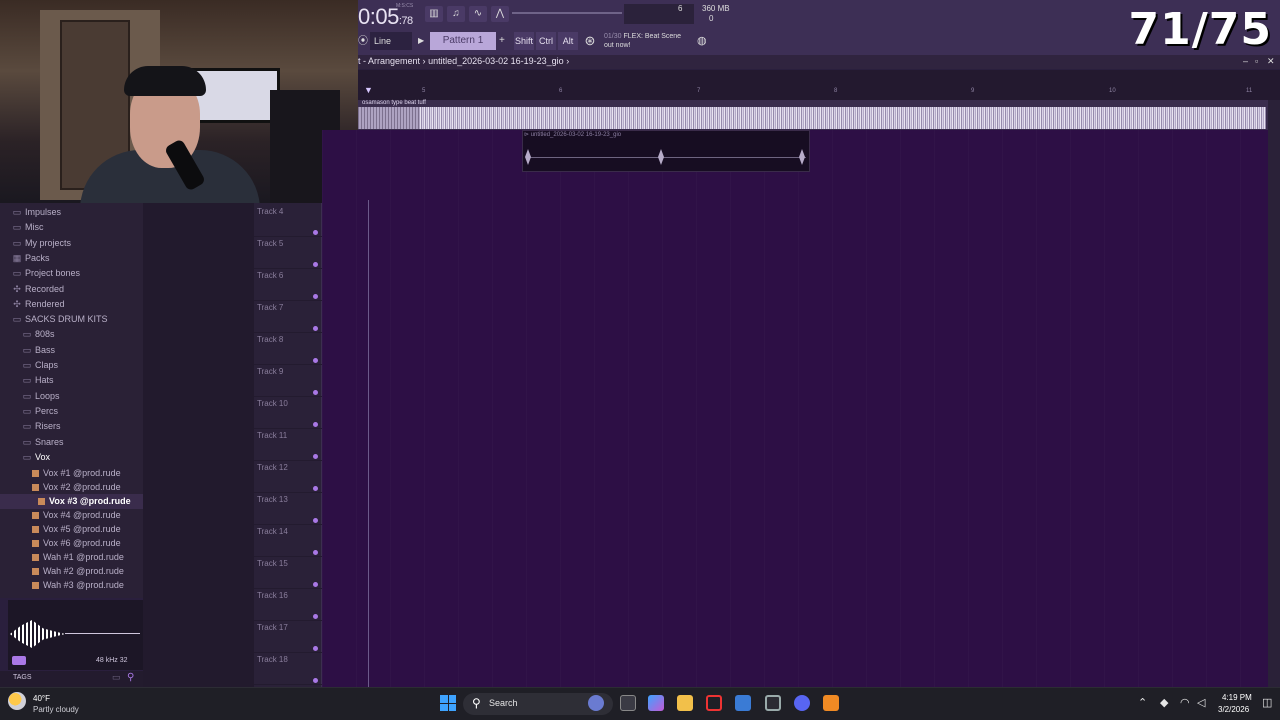  Describe the element at coordinates (590, 41) in the screenshot. I see `news-icon: ⊛` at that location.